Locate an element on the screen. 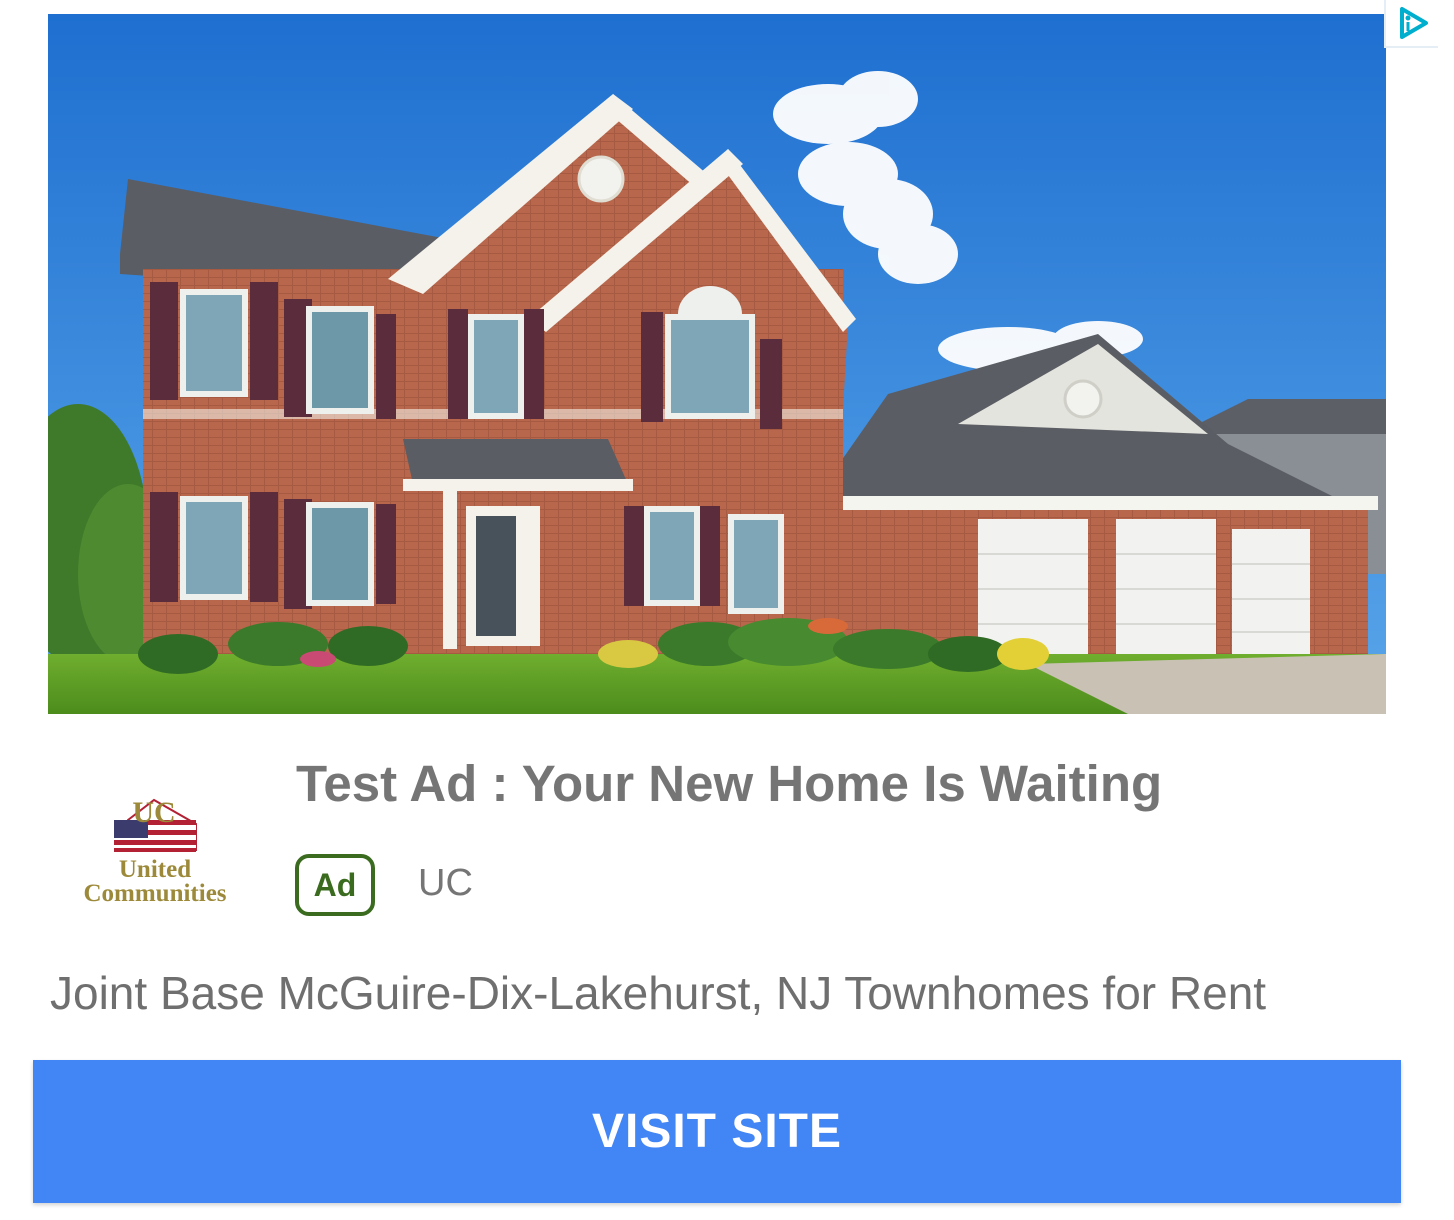 The width and height of the screenshot is (1454, 1220). visit-site-button: VISIT SITE is located at coordinates (717, 1131).